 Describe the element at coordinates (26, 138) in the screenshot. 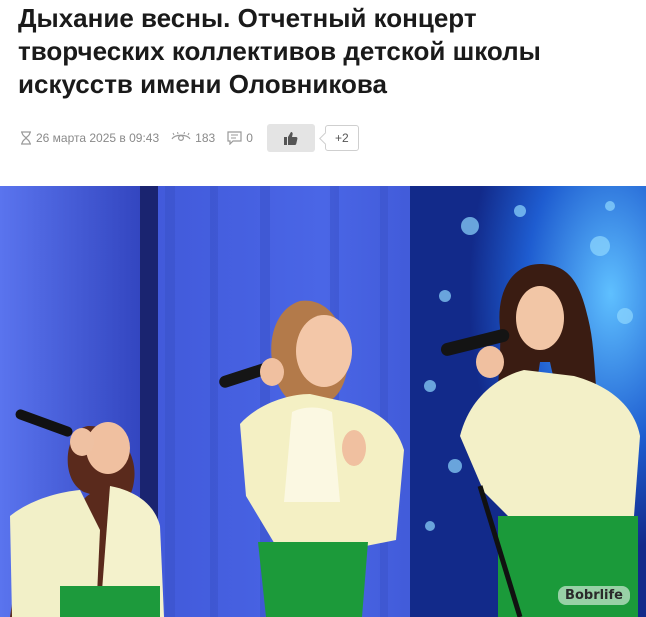

I see `hourglass-icon` at that location.